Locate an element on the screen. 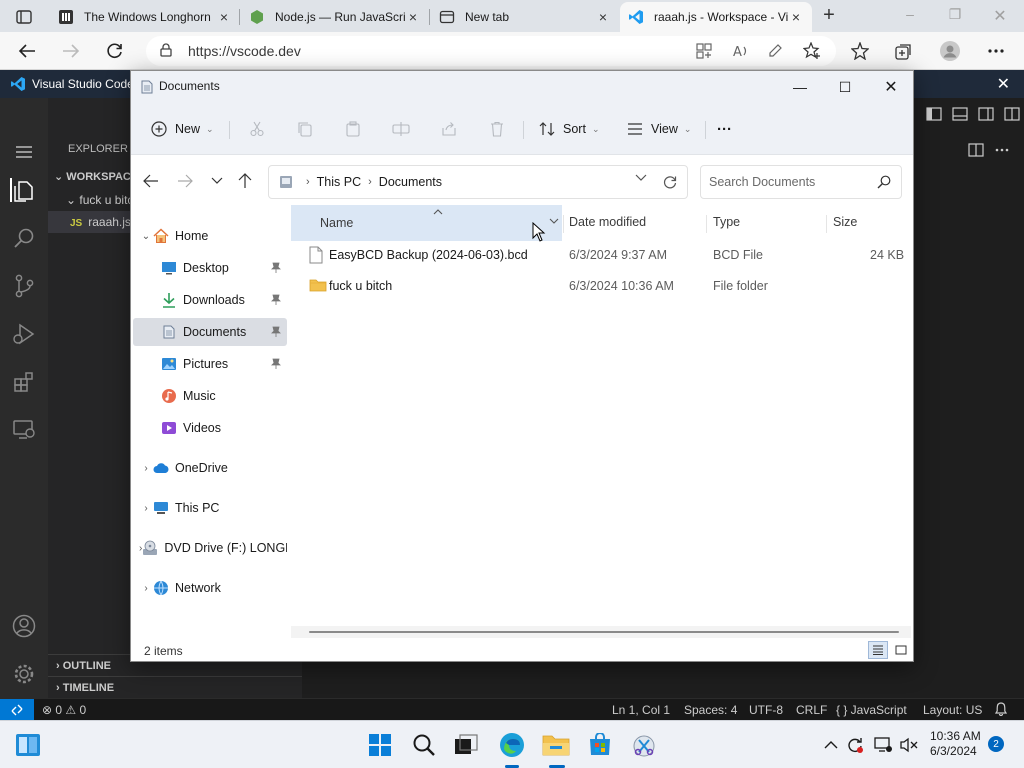  maximize-button: ☐ is located at coordinates (845, 87).